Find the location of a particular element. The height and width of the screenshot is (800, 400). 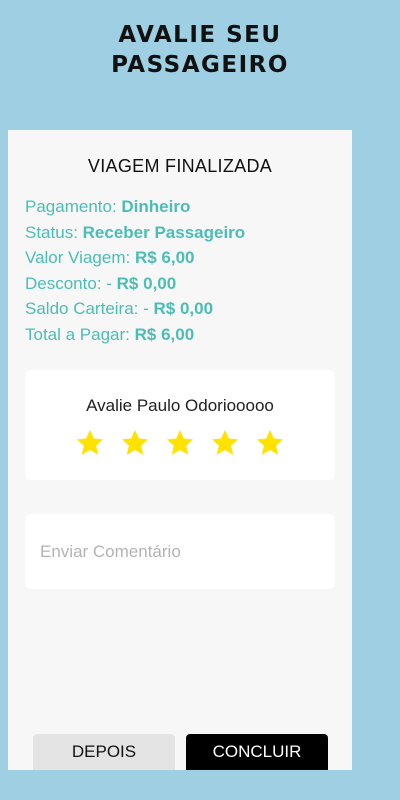

discount-label: Desconto: - is located at coordinates (71, 283).